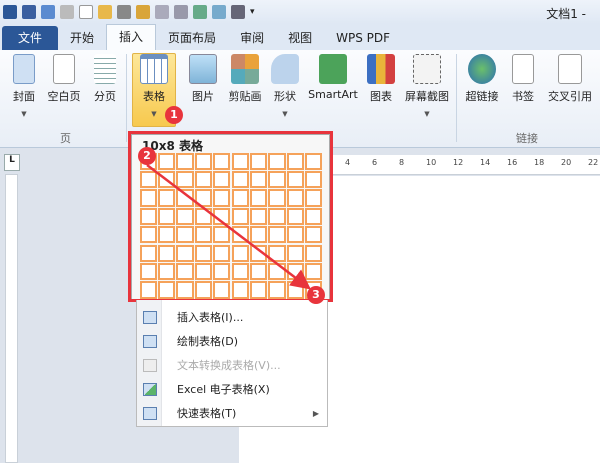 This screenshot has width=600, height=463. Describe the element at coordinates (228, 227) in the screenshot. I see `annotation-arrow` at that location.